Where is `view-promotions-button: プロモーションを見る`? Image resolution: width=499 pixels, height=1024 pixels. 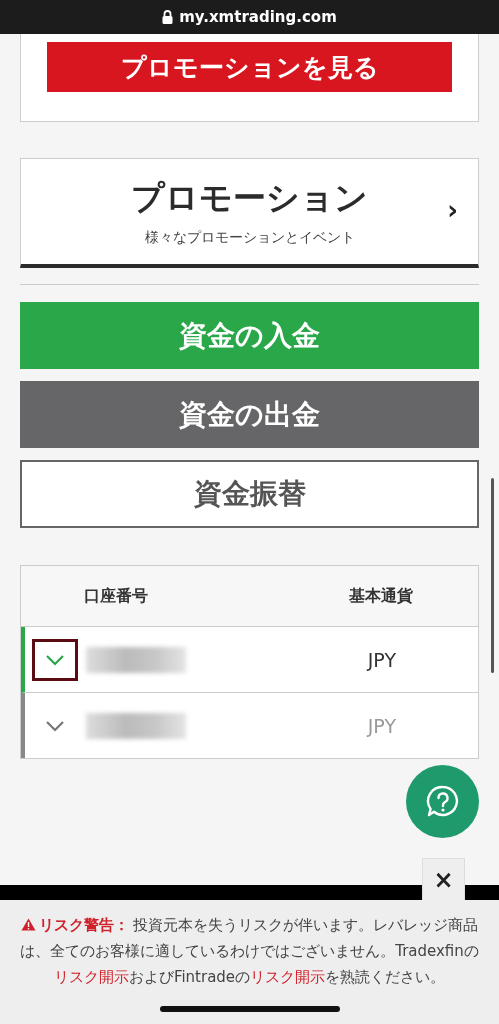
view-promotions-button: プロモーションを見る is located at coordinates (249, 67).